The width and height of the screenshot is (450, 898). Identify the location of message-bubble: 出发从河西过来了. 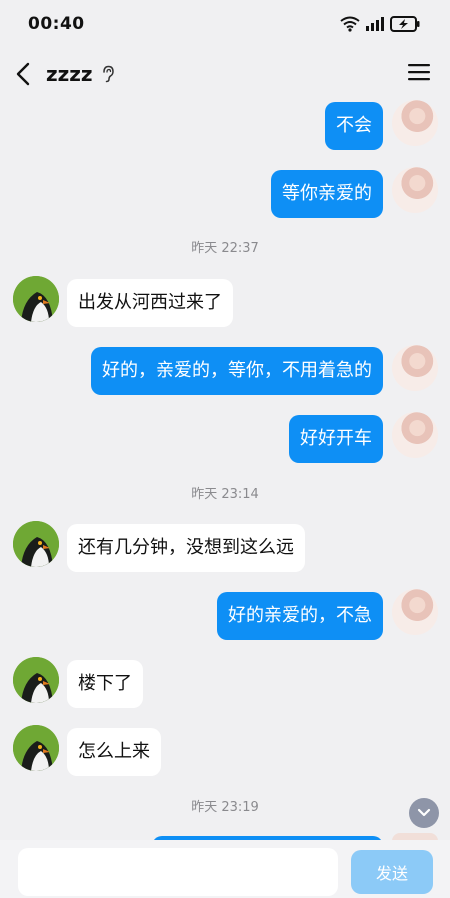
(150, 303).